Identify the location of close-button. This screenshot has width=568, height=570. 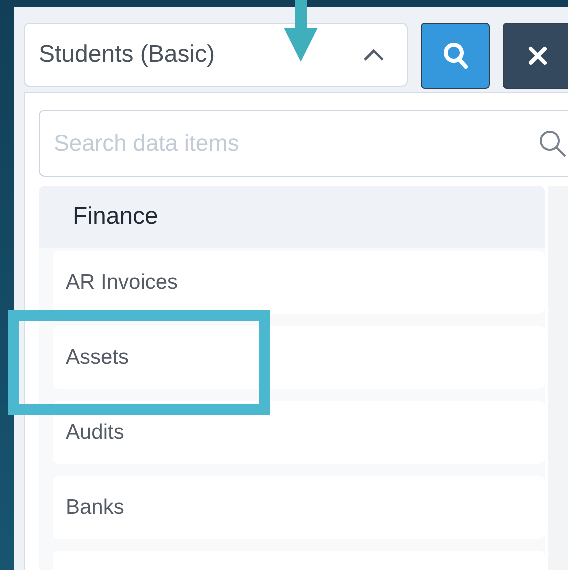
(535, 56).